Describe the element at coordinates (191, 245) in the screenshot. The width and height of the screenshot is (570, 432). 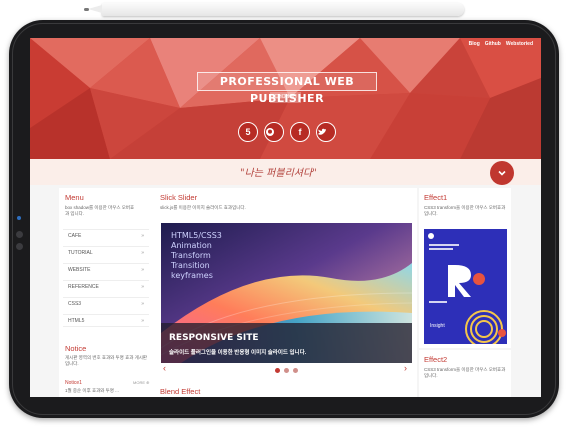
I see `slide-line: Animation` at that location.